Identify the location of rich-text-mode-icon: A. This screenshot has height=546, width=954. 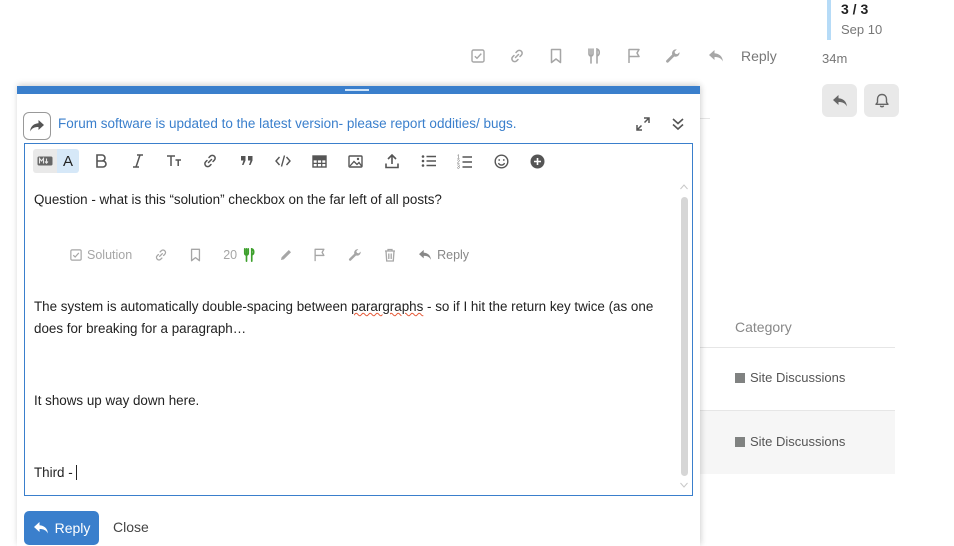
(68, 161).